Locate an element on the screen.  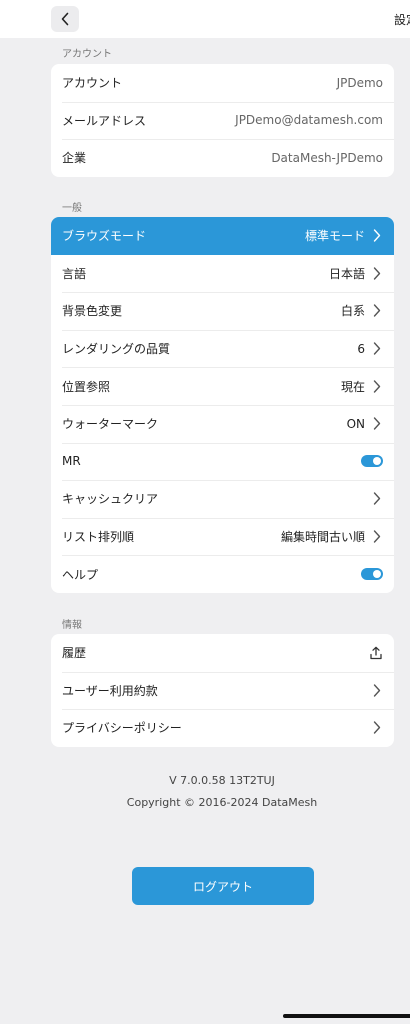
row-label: キャッシュクリア is located at coordinates (110, 499).